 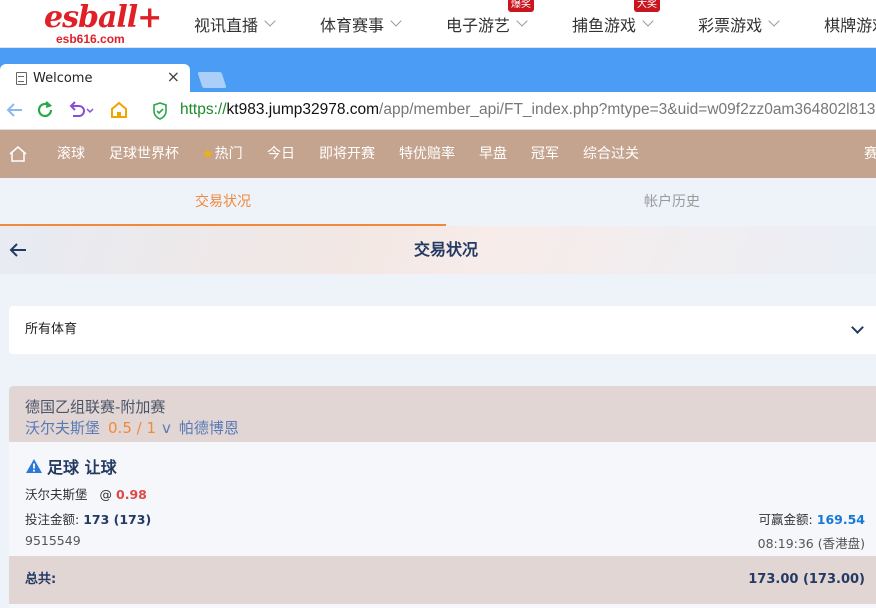 What do you see at coordinates (106, 494) in the screenshot?
I see `odds-at: @` at bounding box center [106, 494].